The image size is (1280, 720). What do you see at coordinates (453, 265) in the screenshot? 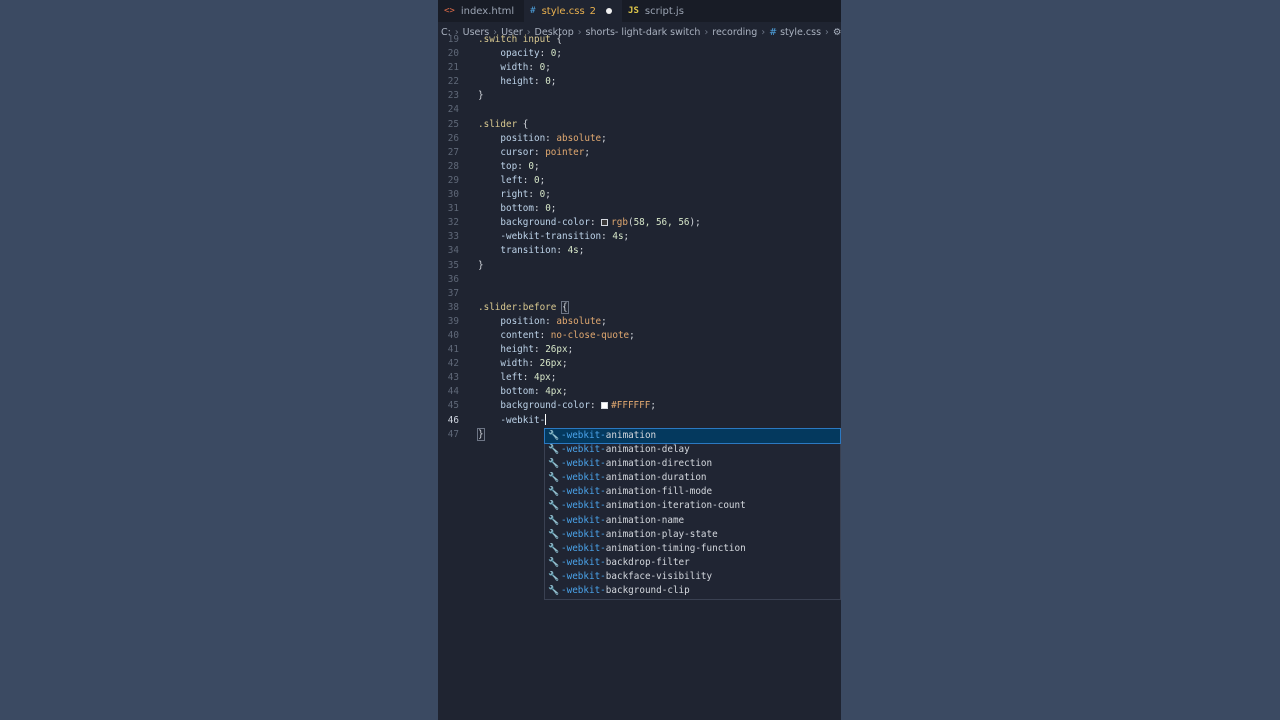
I see `line-number: 35` at bounding box center [453, 265].